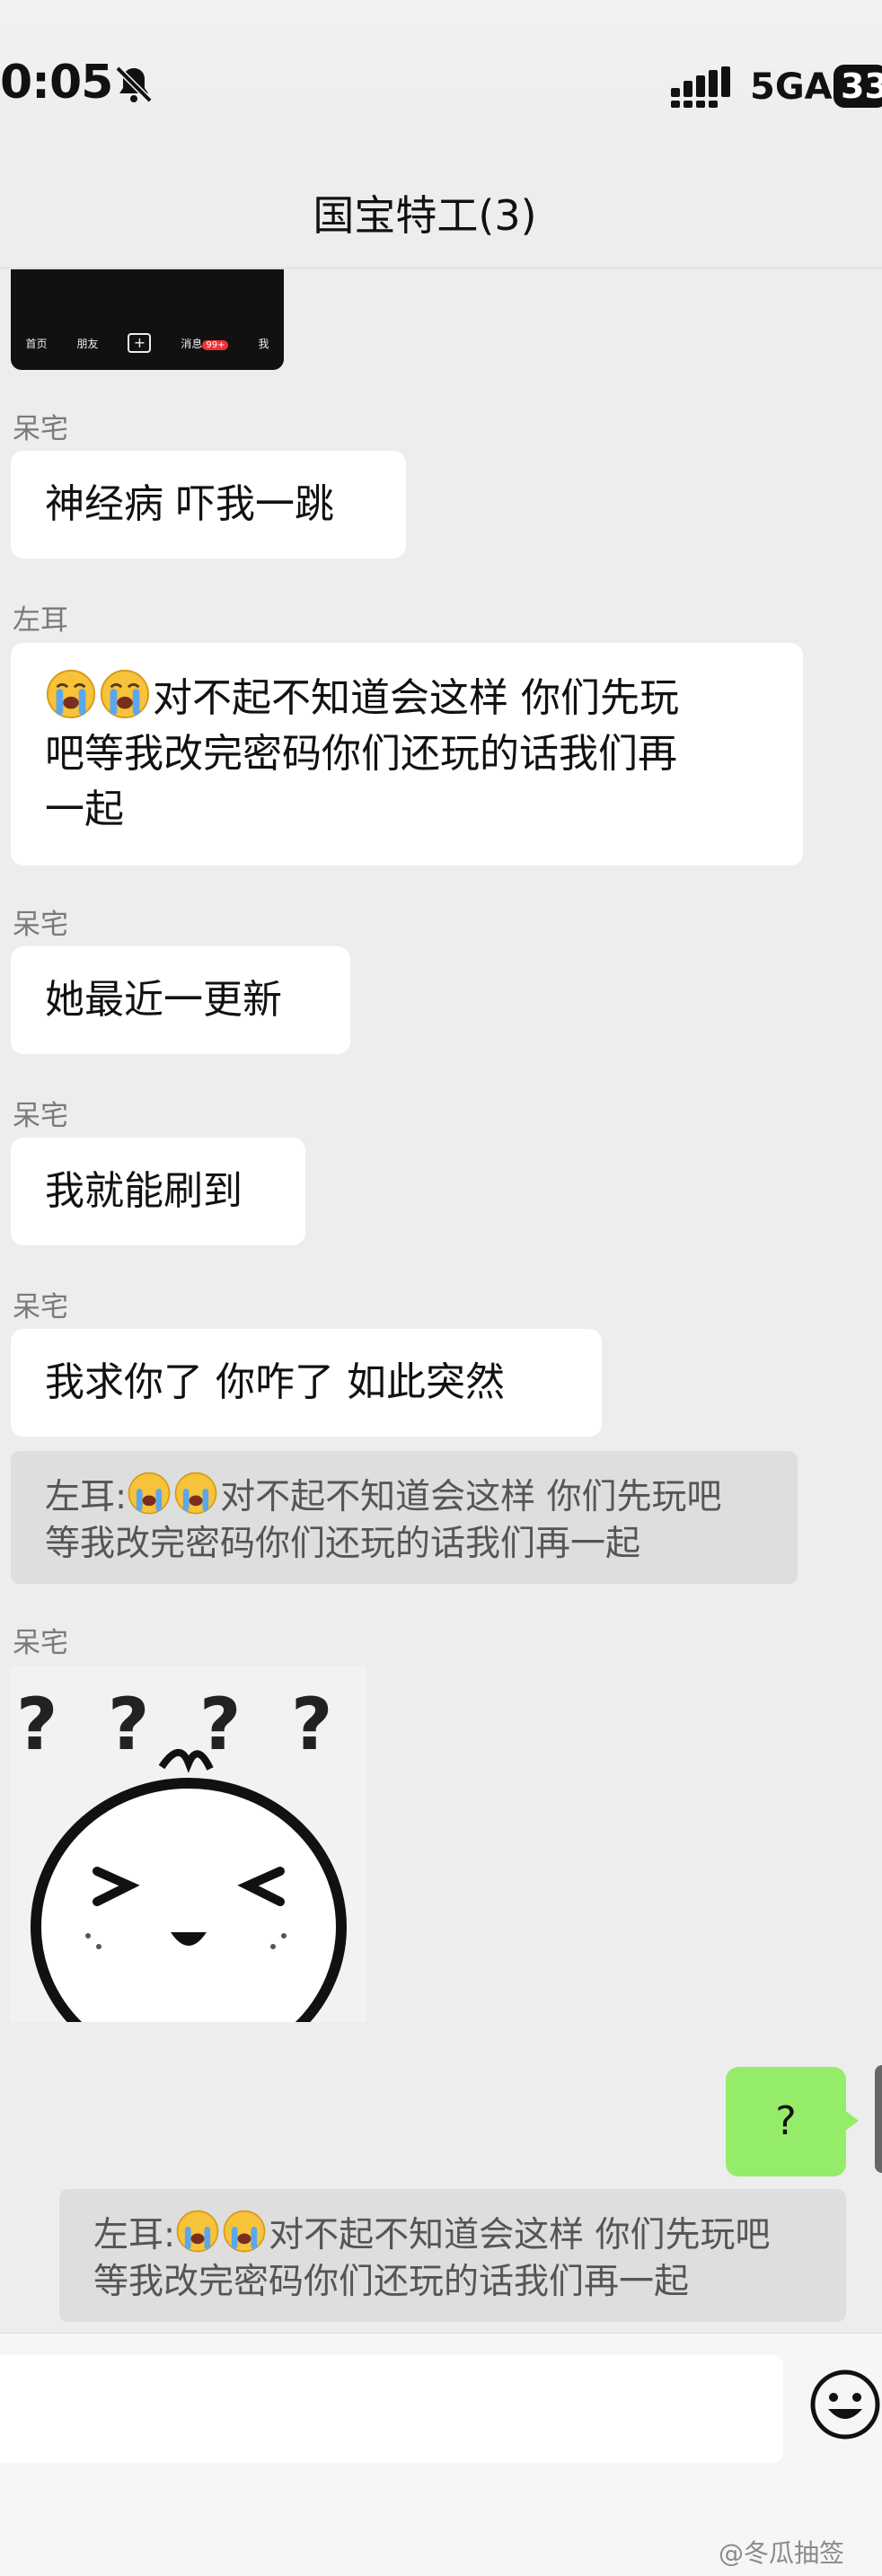 This screenshot has width=882, height=2576. Describe the element at coordinates (208, 504) in the screenshot. I see `message-bubble: 神经病 吓我一跳` at that location.